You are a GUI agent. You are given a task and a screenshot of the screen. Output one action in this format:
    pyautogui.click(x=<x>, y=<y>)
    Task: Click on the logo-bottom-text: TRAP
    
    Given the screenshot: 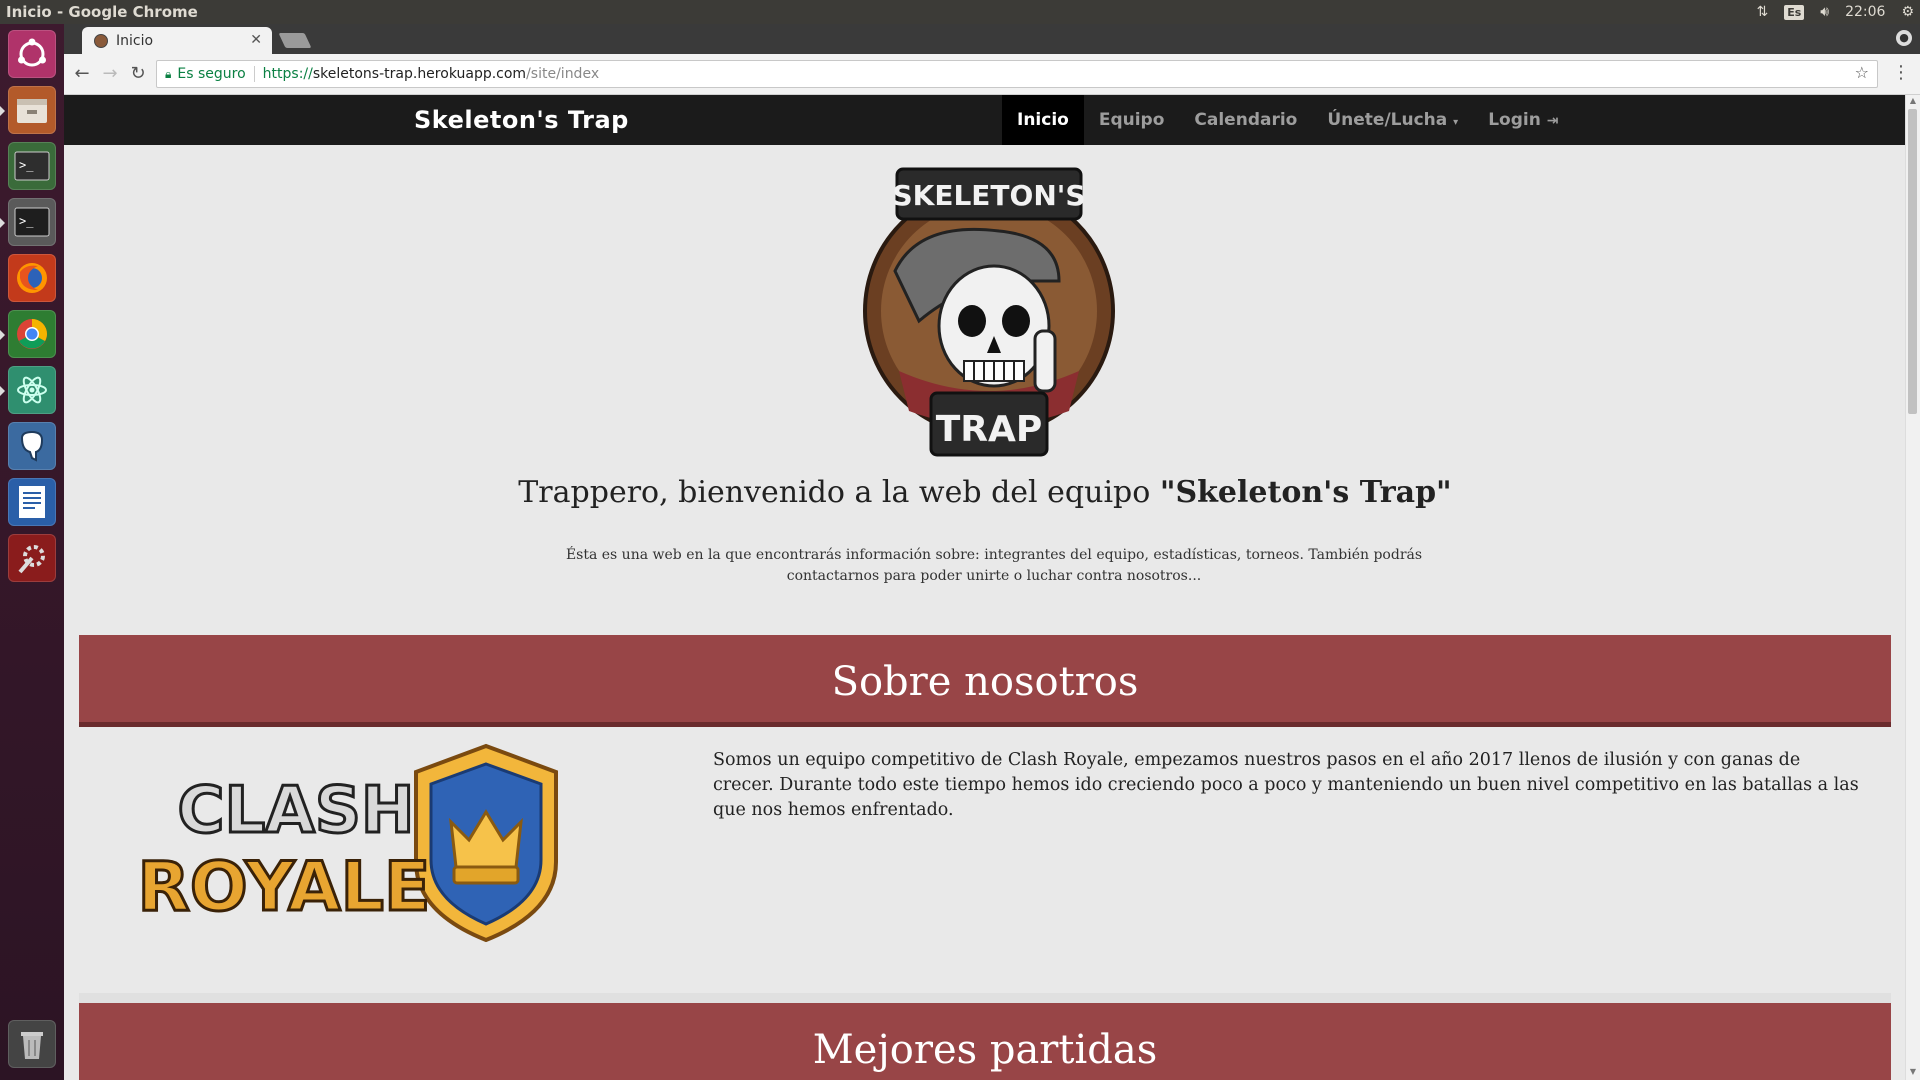 What is the action you would take?
    pyautogui.click(x=989, y=429)
    